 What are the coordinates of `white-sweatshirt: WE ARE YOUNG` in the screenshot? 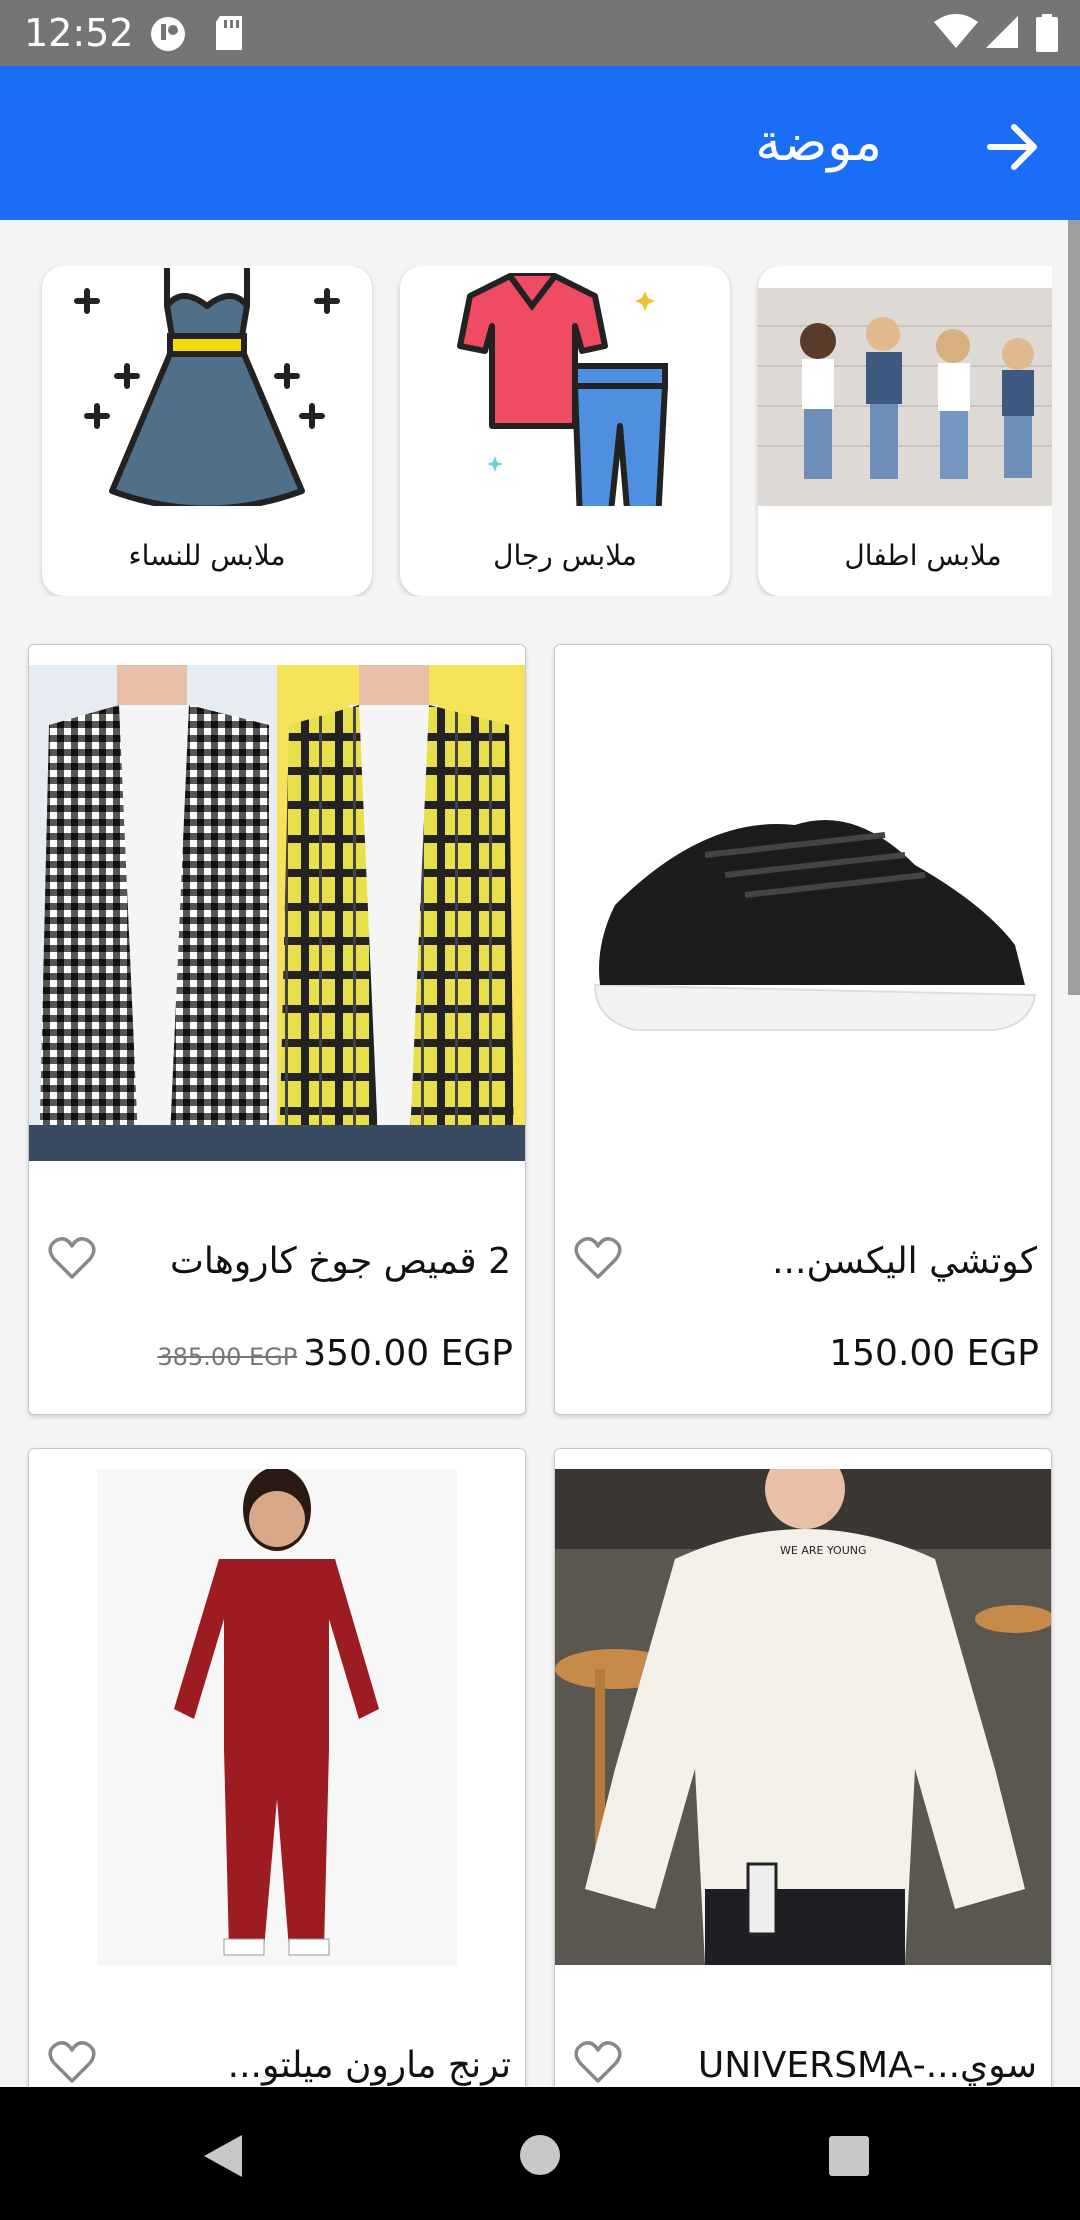 It's located at (803, 1717).